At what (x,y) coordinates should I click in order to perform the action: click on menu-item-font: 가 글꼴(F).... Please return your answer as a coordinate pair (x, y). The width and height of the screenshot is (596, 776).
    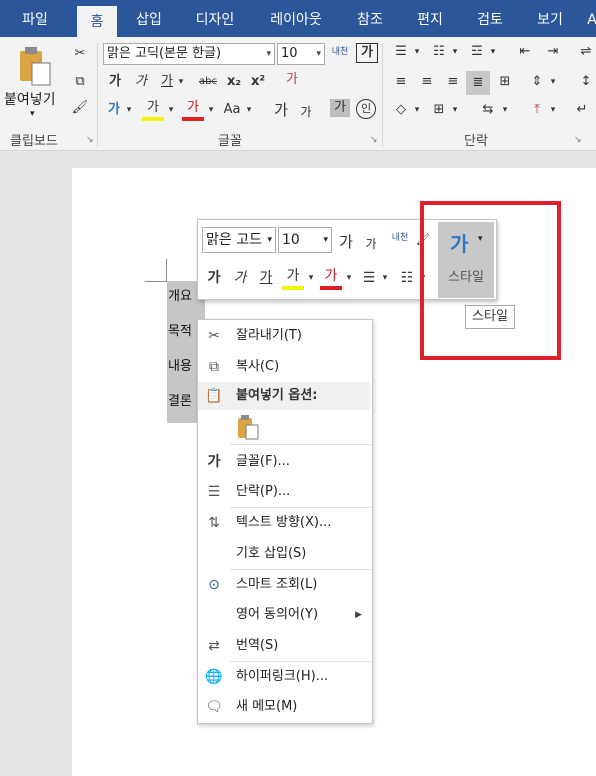
    Looking at the image, I should click on (285, 462).